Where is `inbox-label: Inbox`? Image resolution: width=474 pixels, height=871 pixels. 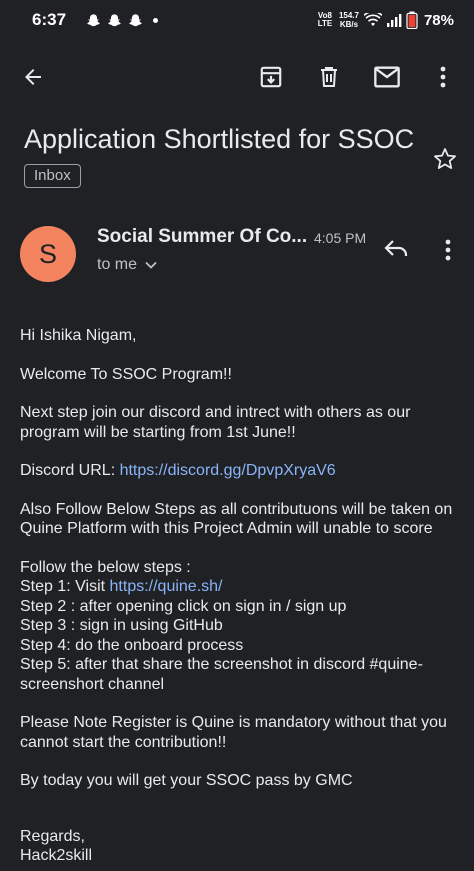 inbox-label: Inbox is located at coordinates (52, 176).